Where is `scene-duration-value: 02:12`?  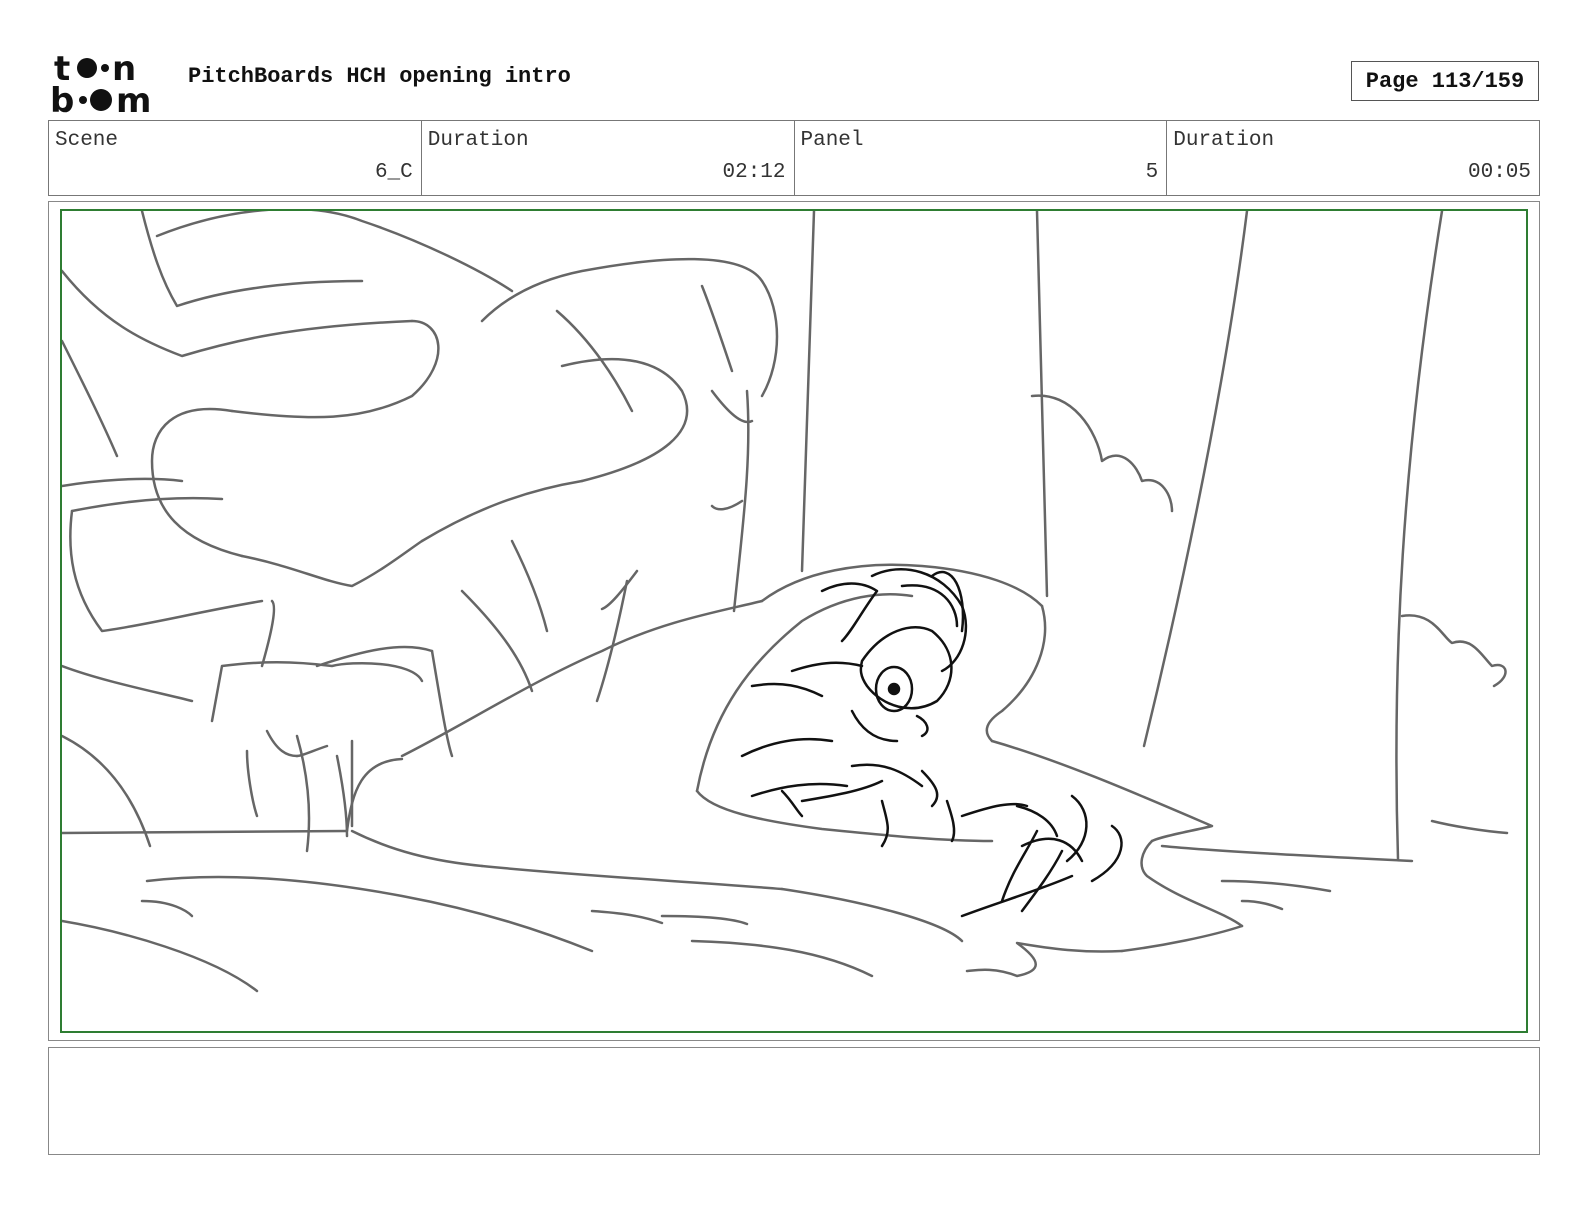 scene-duration-value: 02:12 is located at coordinates (754, 172).